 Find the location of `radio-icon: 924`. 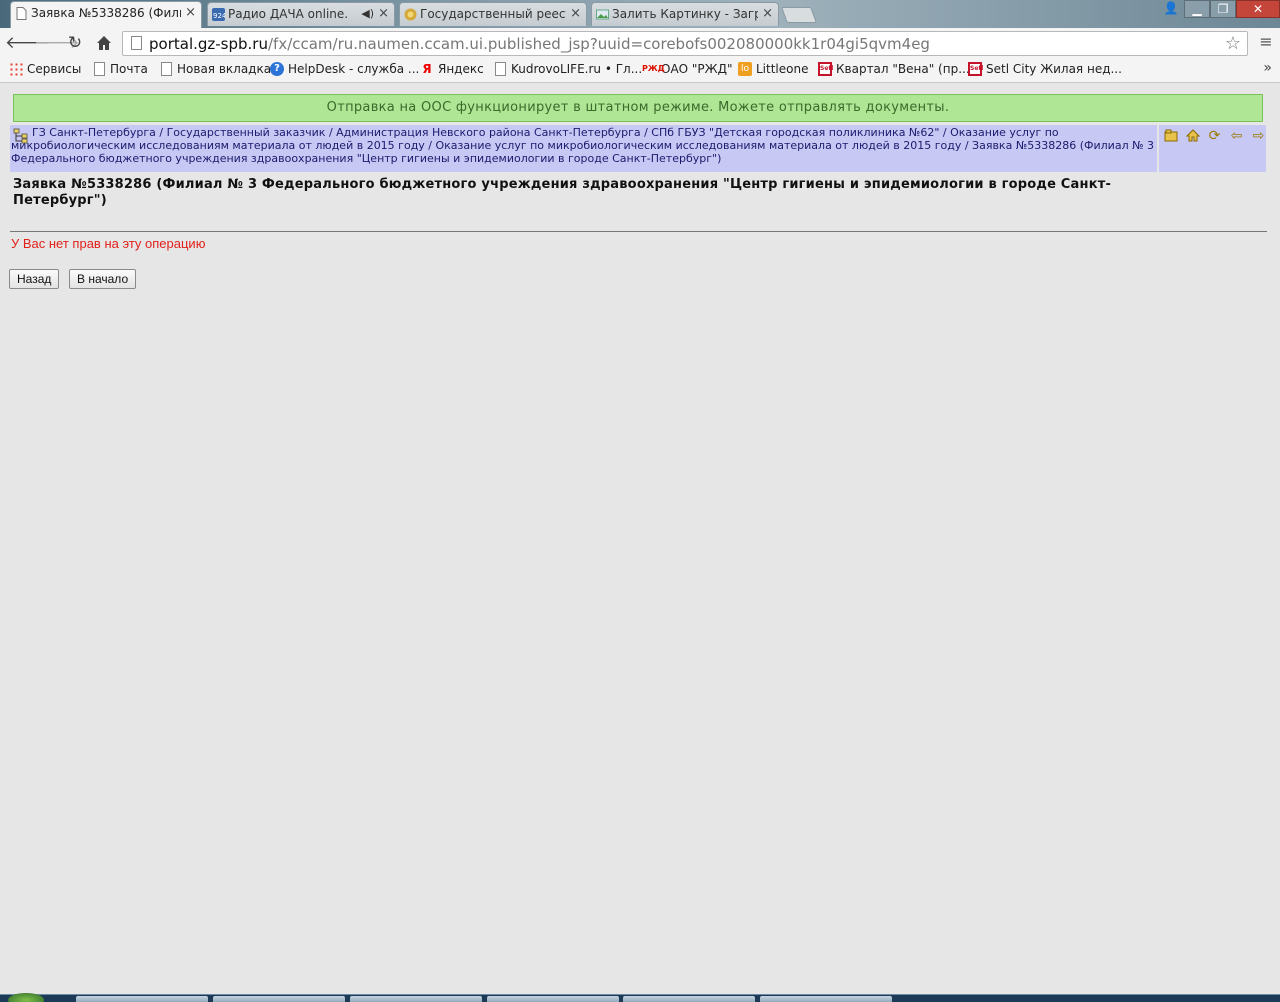

radio-icon: 924 is located at coordinates (218, 14).